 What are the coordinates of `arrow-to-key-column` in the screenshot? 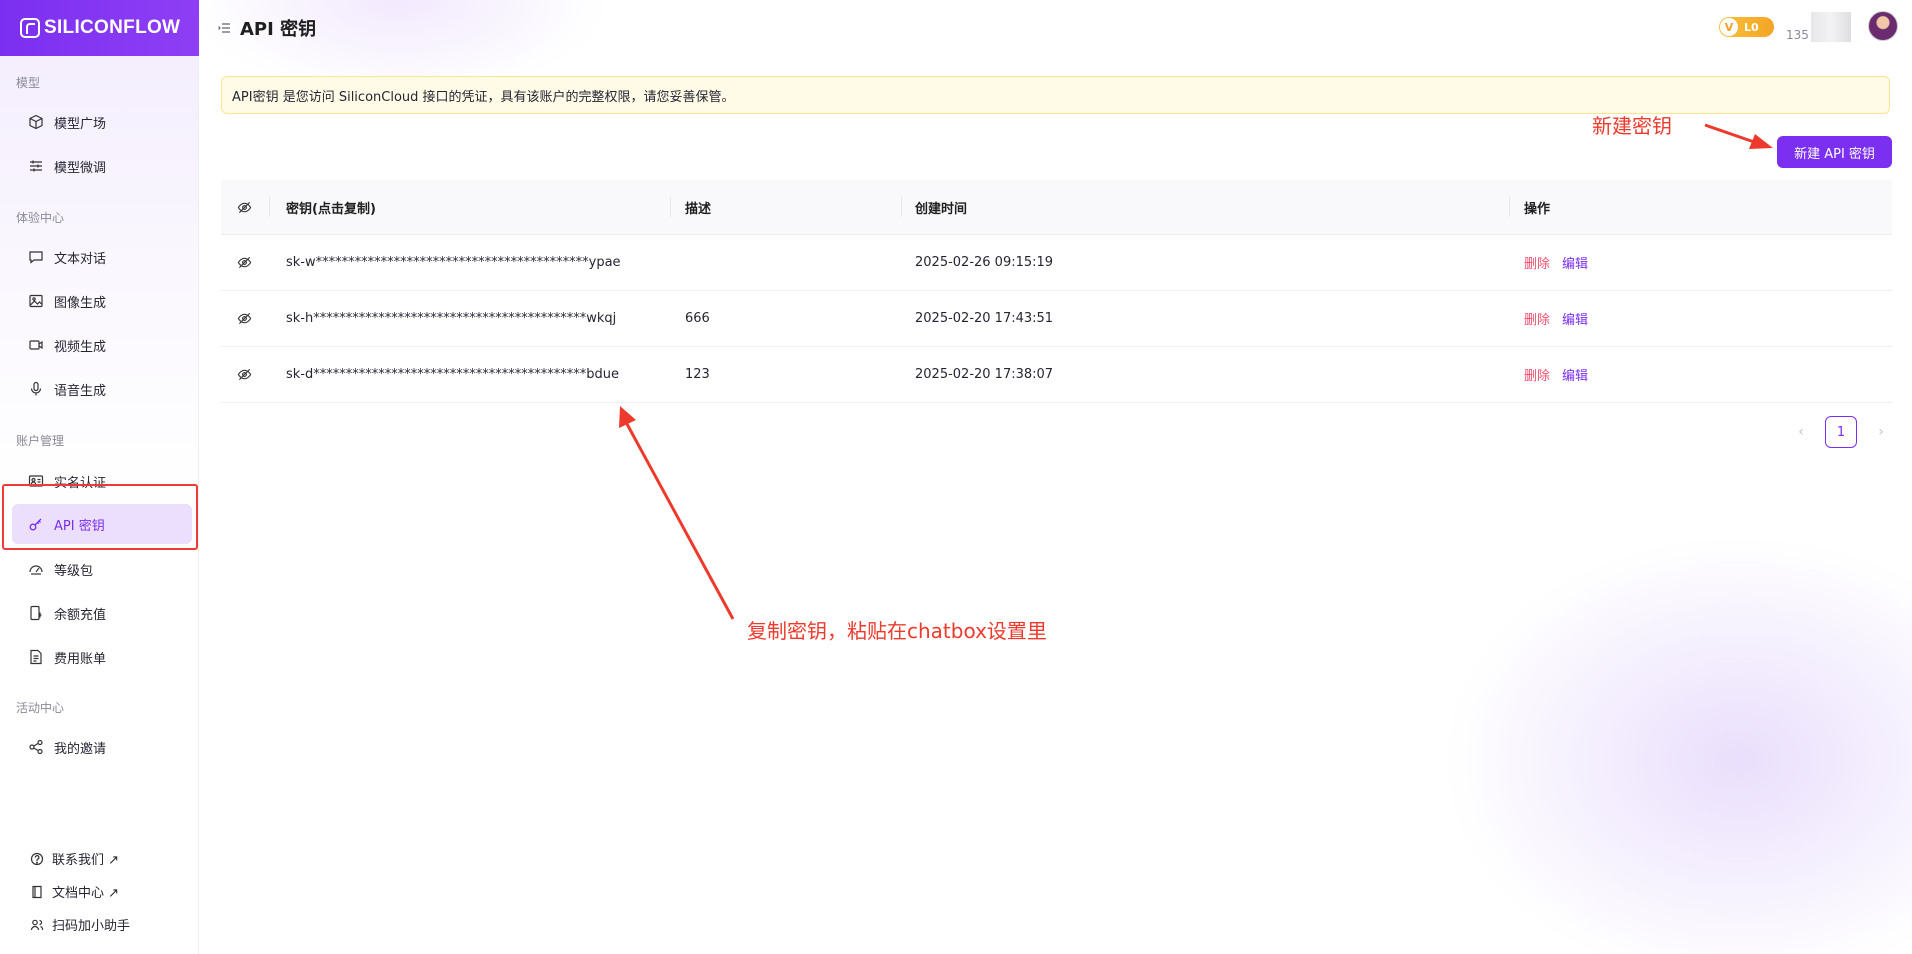 It's located at (677, 513).